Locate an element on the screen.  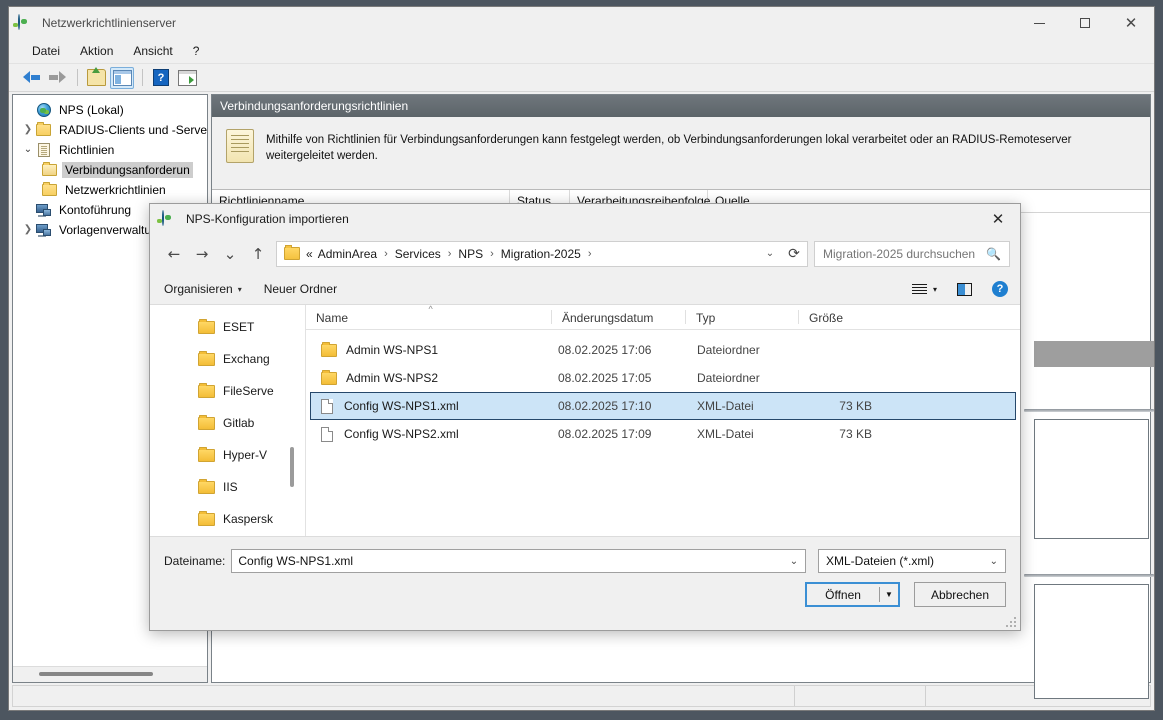
nav-item-fileserver: ❯ FileServe is located at coordinates (227, 391).